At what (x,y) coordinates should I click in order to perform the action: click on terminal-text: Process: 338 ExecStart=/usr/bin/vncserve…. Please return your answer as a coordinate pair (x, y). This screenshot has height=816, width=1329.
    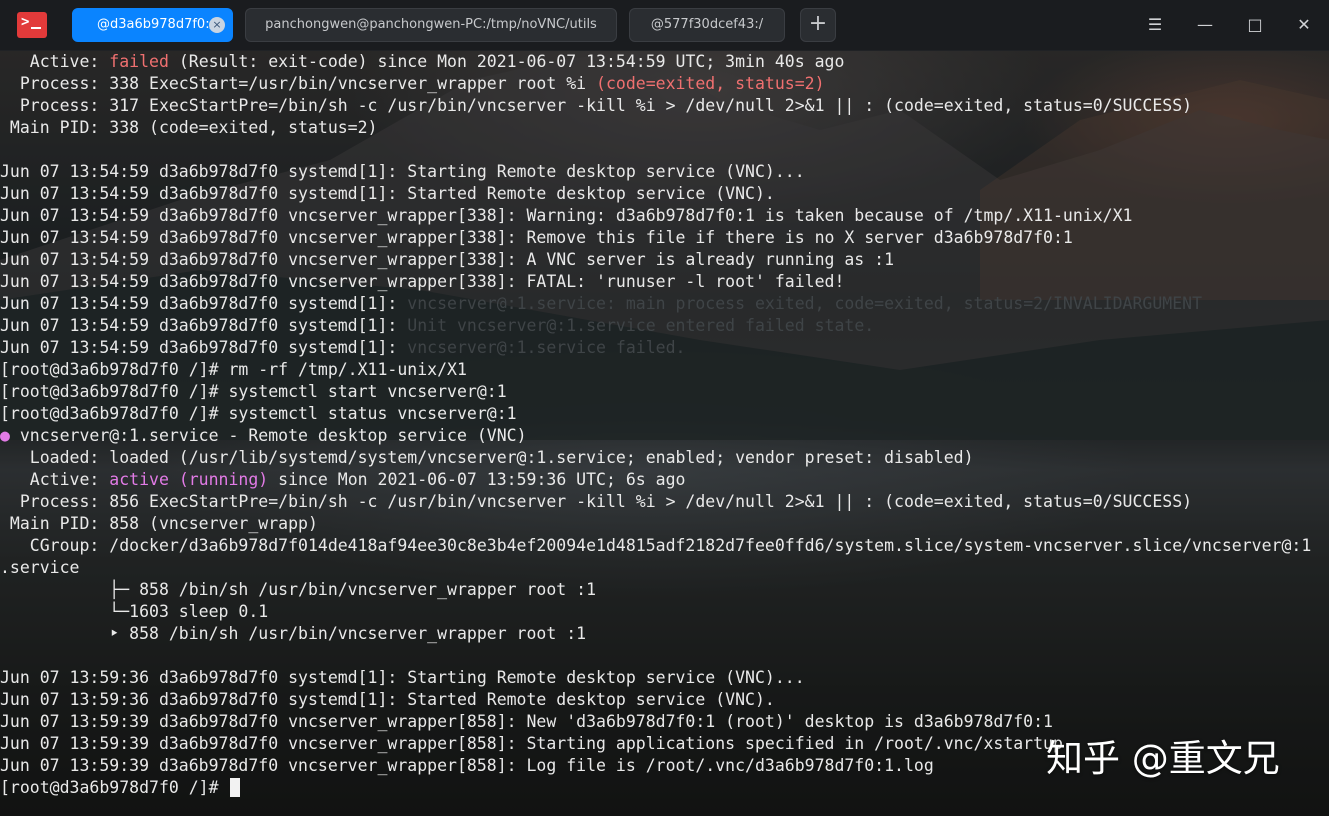
    Looking at the image, I should click on (298, 83).